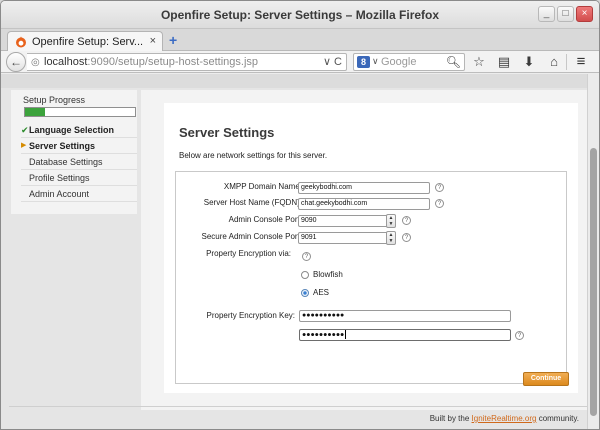 Image resolution: width=600 pixels, height=430 pixels. I want to click on continue-button: Continue, so click(546, 379).